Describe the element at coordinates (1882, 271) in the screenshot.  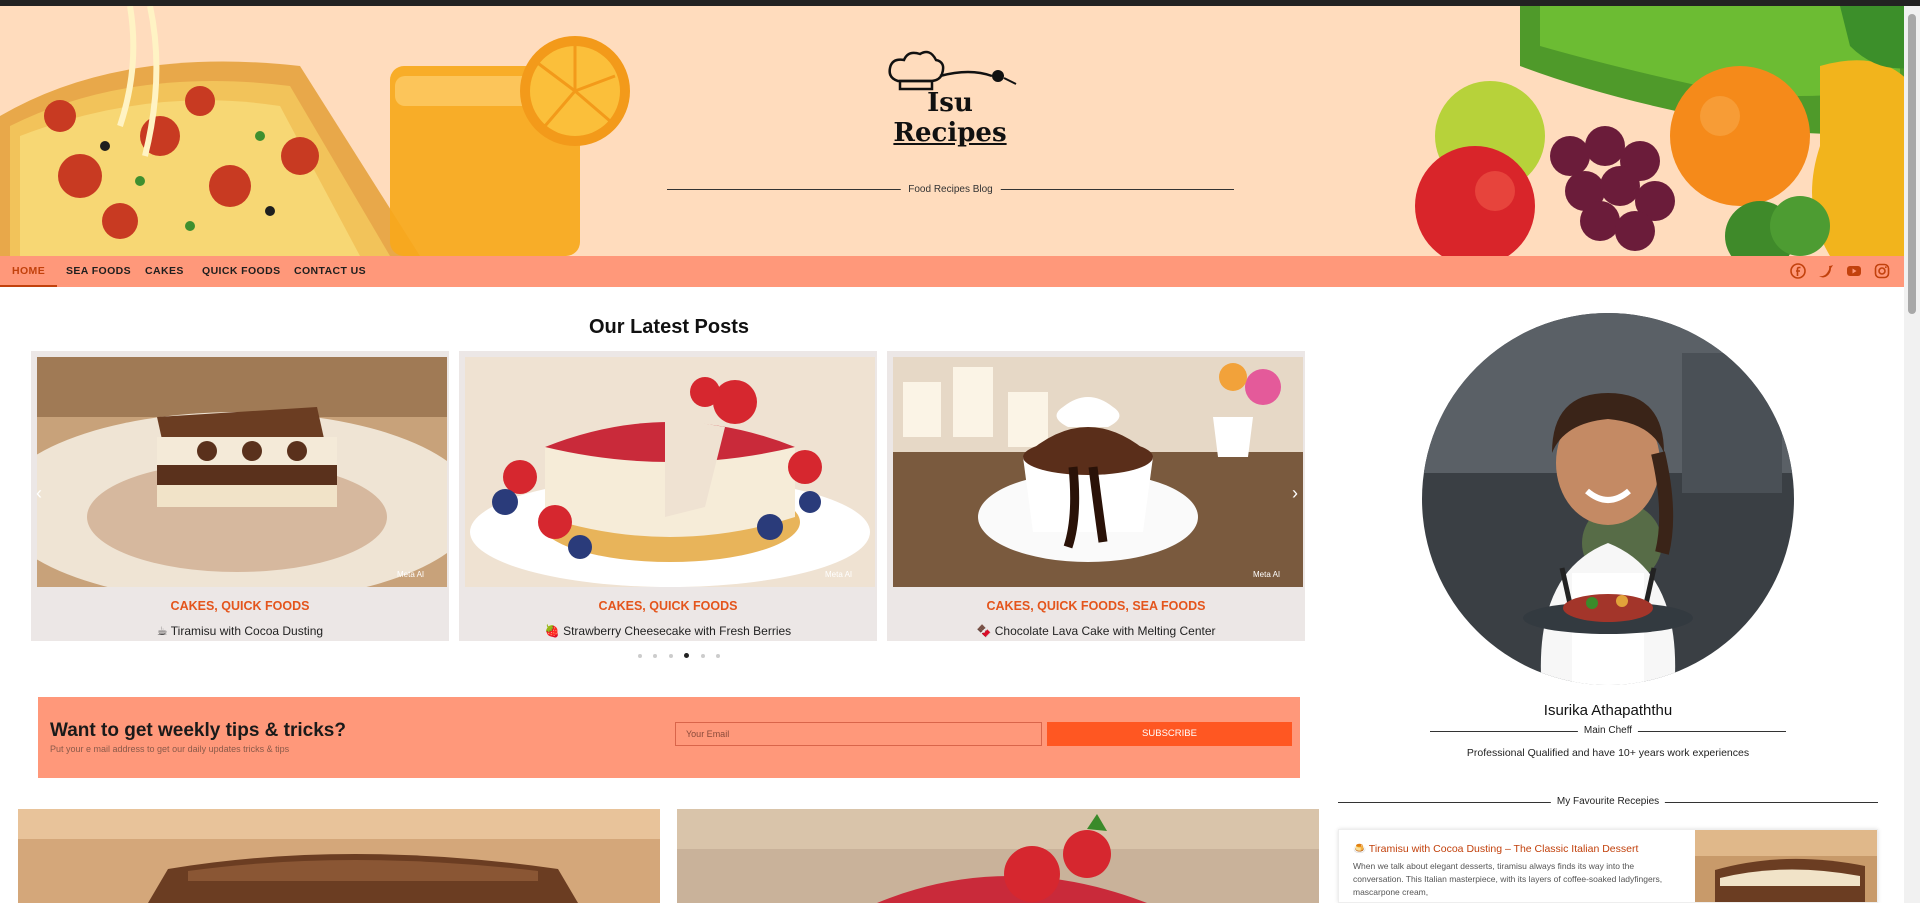
I see `instagram-icon` at that location.